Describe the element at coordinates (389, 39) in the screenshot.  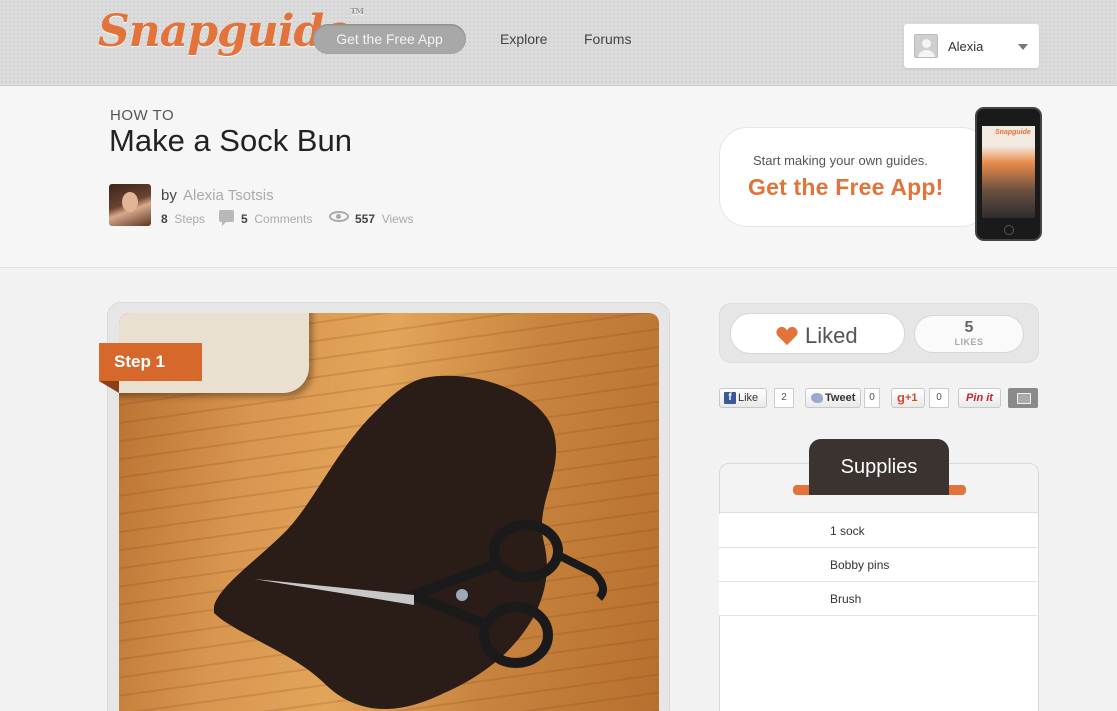
I see `get-free-app-button: Get the Free App` at that location.